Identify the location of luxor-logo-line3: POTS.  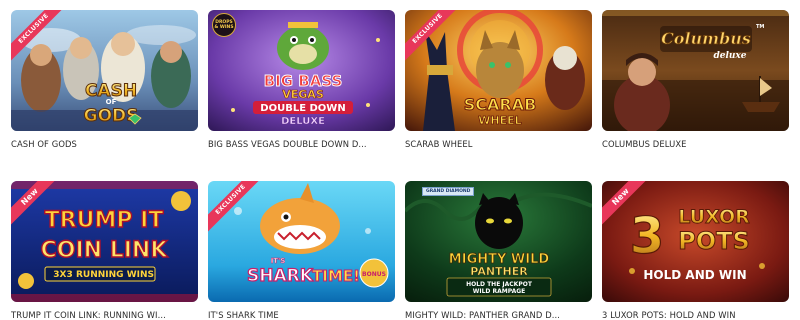
(714, 241).